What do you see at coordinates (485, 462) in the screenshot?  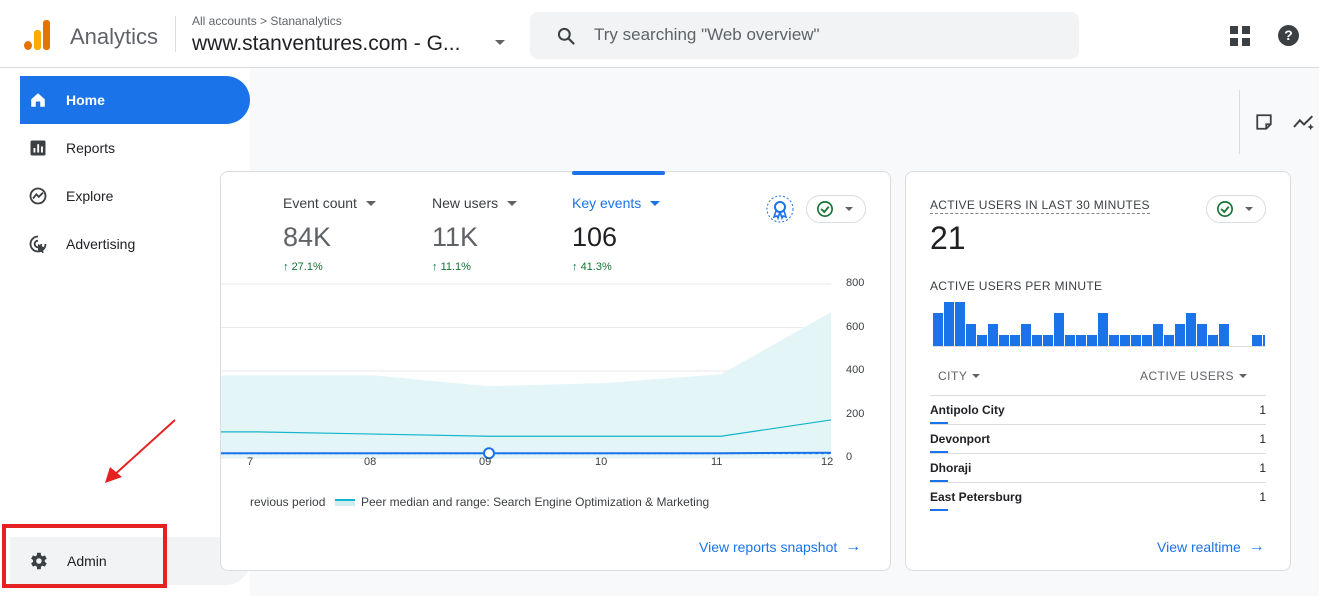 I see `x-tick-label: 09` at bounding box center [485, 462].